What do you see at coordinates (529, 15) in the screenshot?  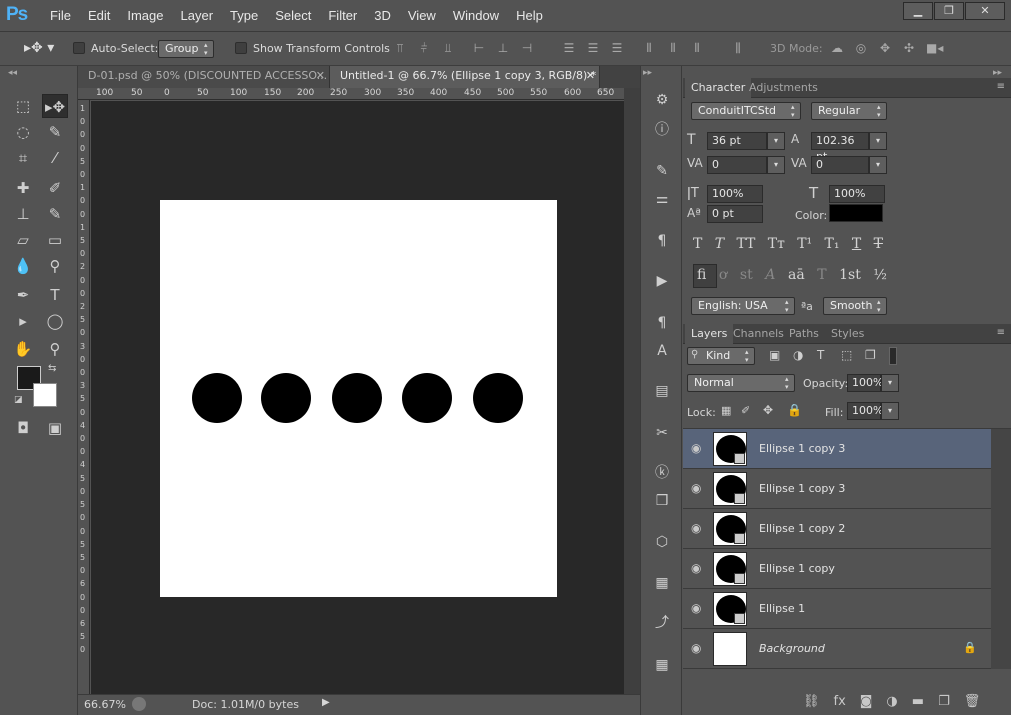 I see `menu-help: Help` at bounding box center [529, 15].